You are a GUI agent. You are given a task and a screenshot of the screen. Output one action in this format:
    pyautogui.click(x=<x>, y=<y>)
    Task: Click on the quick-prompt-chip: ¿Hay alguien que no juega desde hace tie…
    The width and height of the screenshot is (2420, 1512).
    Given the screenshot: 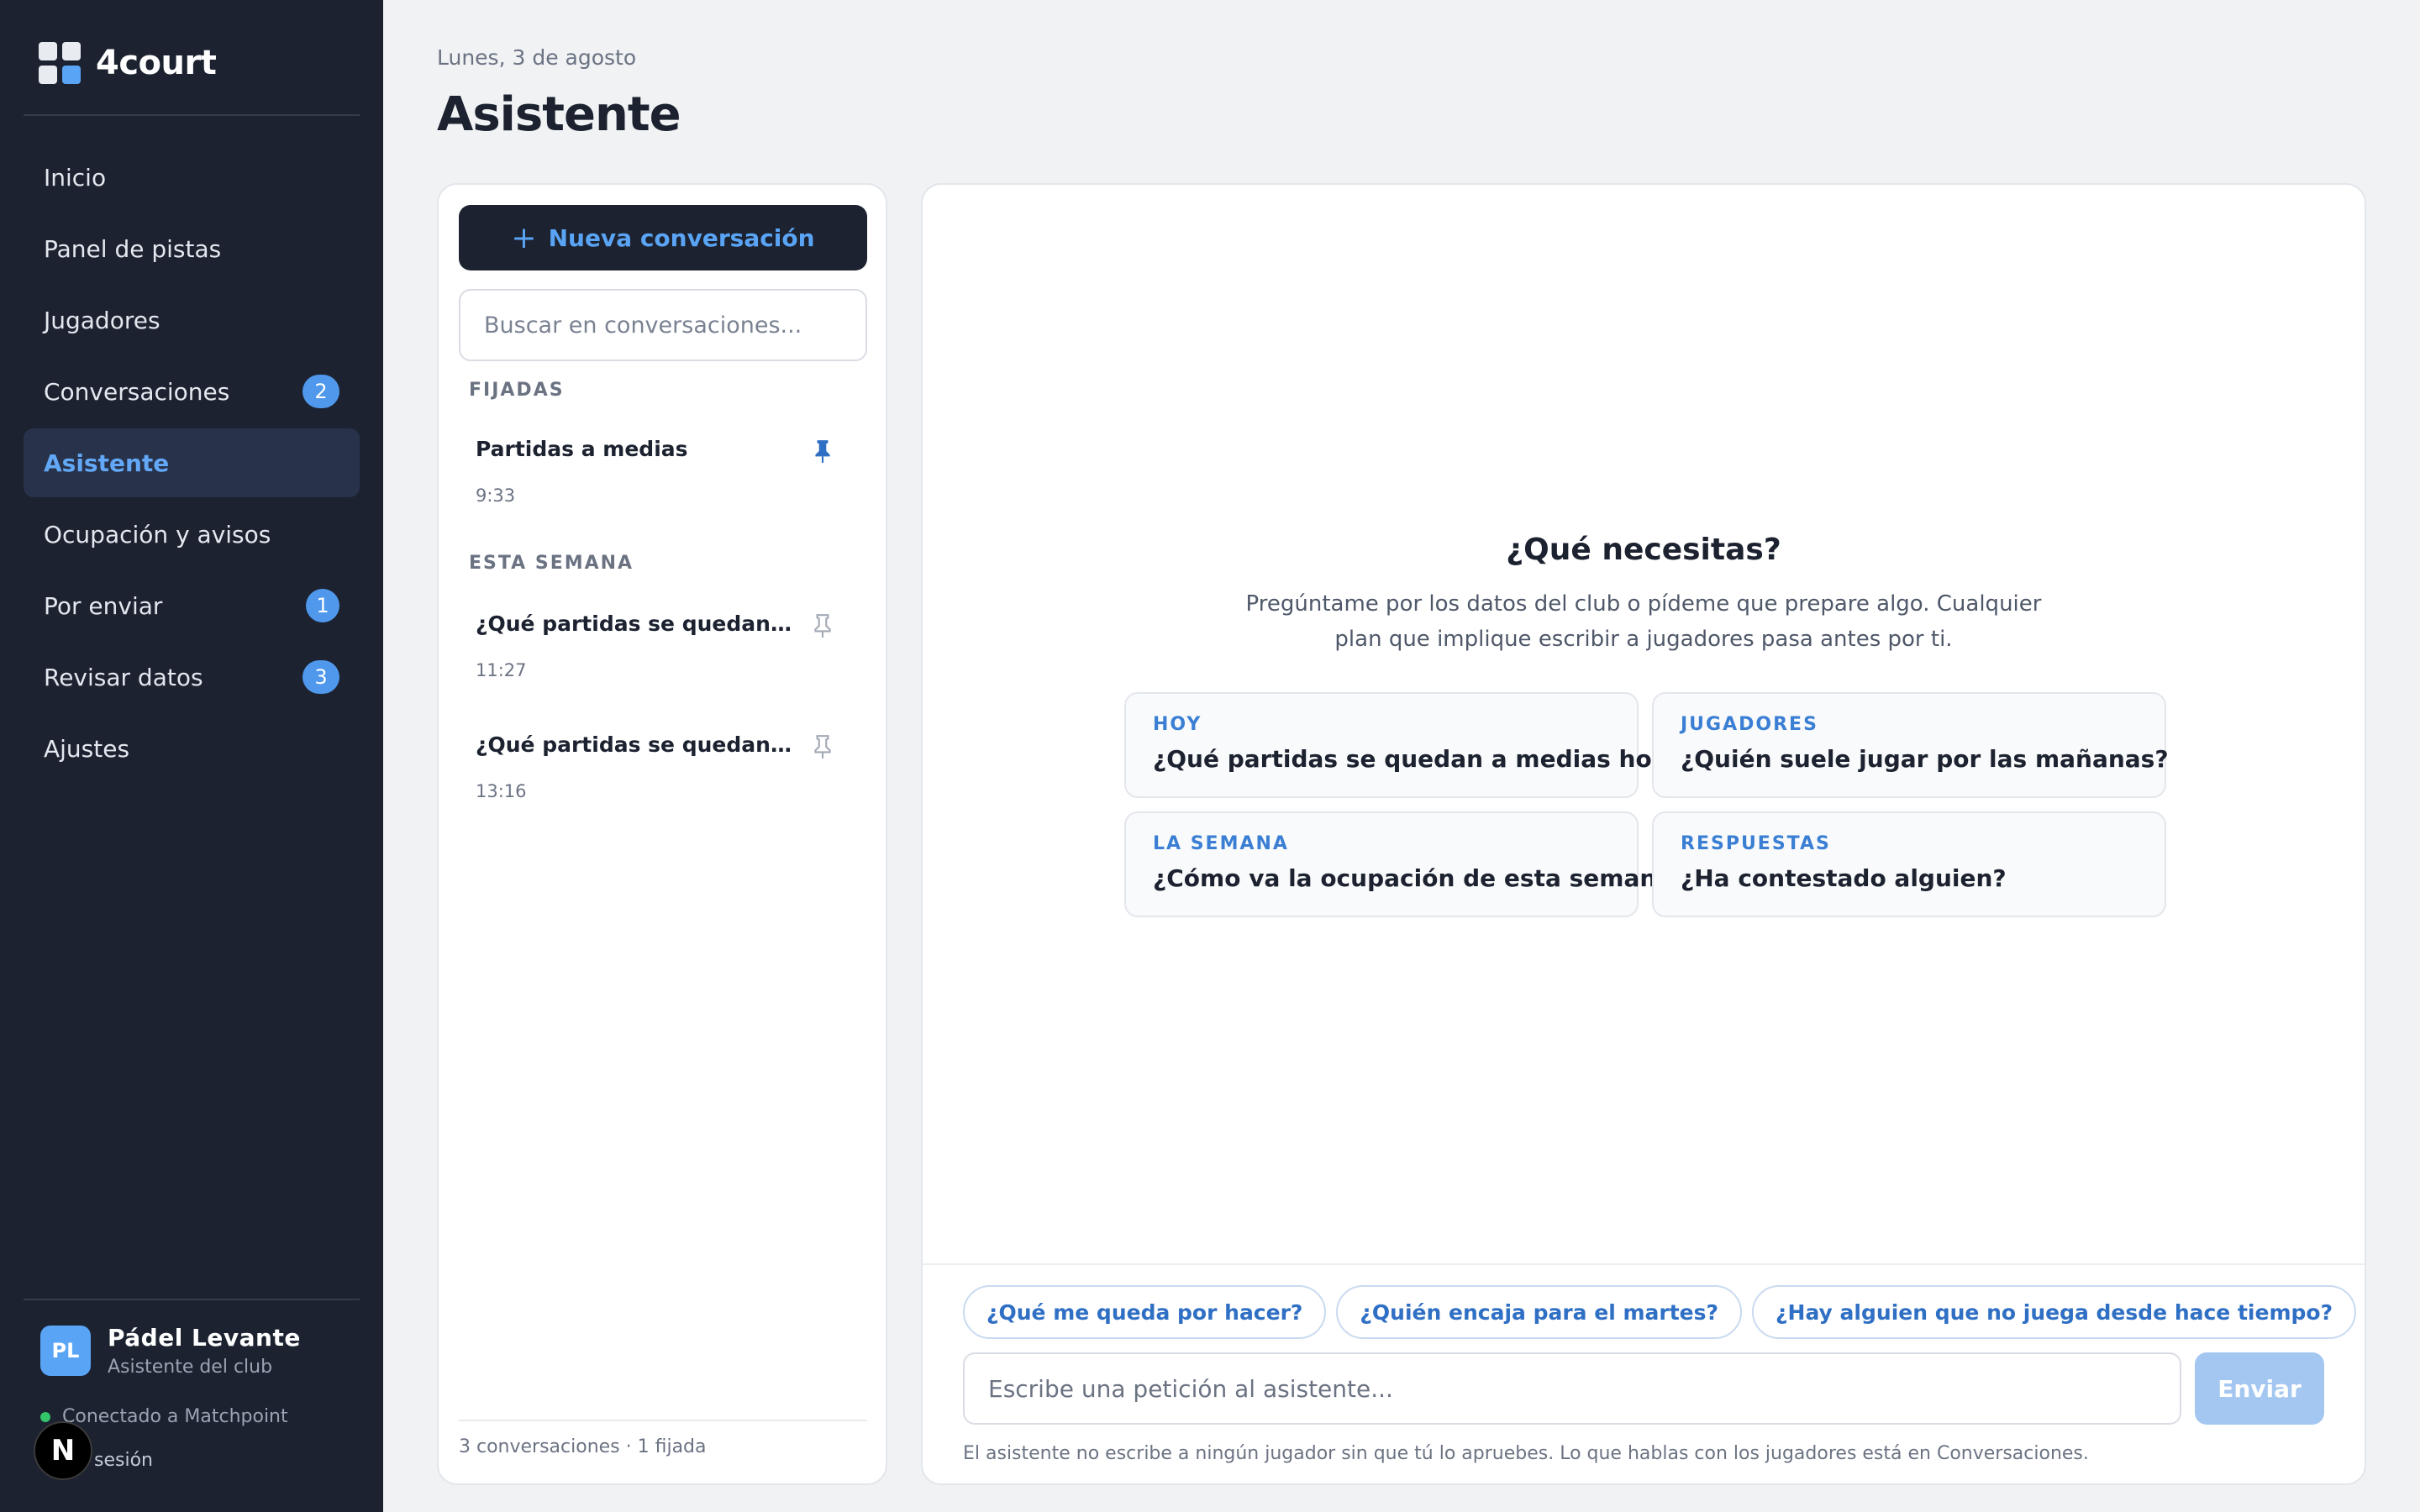 What is the action you would take?
    pyautogui.click(x=2054, y=1312)
    